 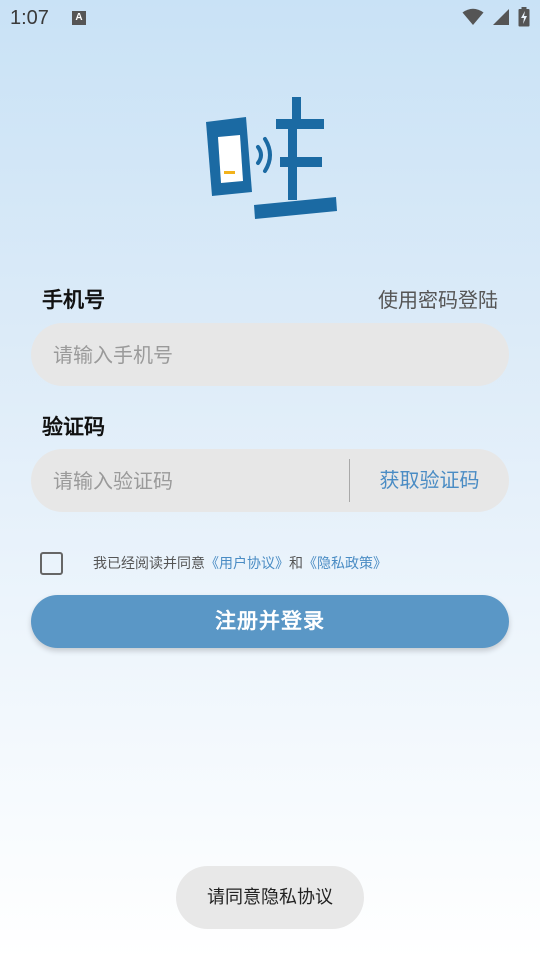 I want to click on phone-input, so click(x=268, y=354).